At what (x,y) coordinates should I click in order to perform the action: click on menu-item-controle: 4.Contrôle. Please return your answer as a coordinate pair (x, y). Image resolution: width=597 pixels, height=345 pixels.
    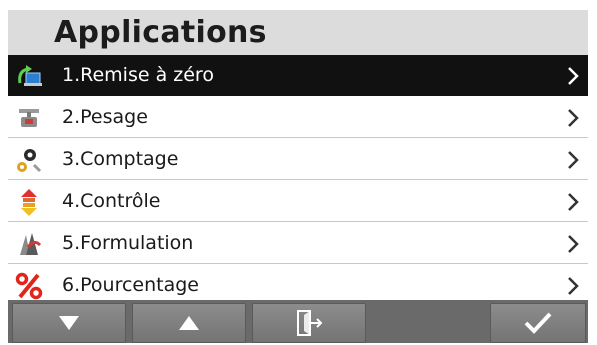
    Looking at the image, I should click on (298, 201).